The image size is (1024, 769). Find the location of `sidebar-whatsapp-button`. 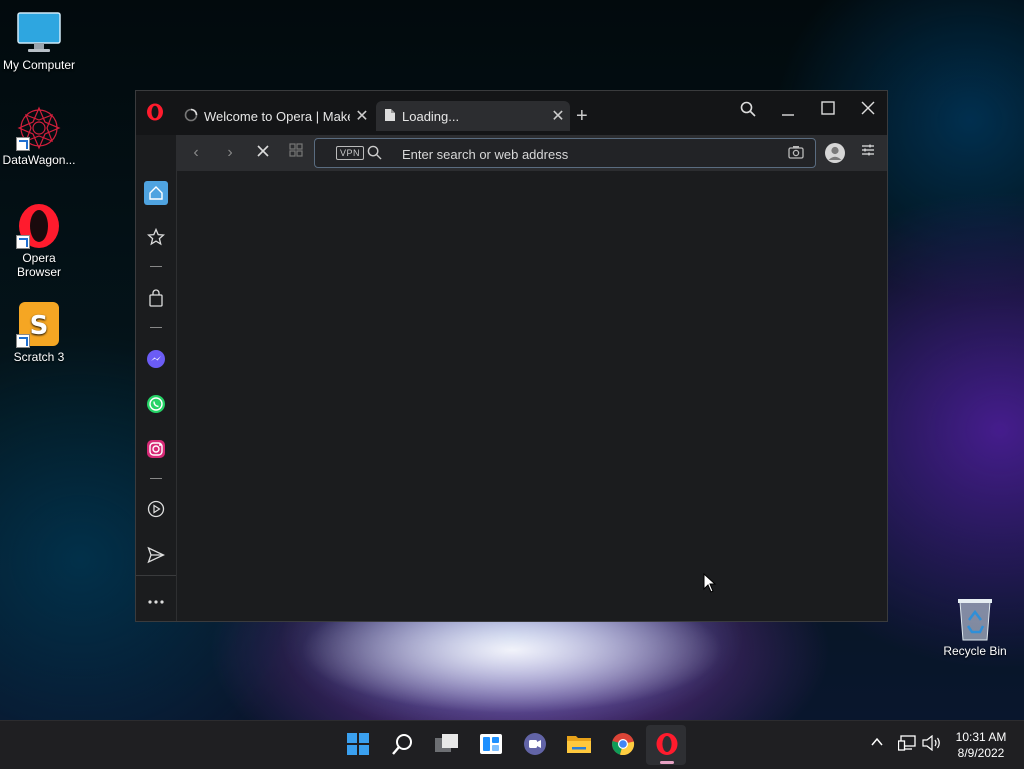

sidebar-whatsapp-button is located at coordinates (156, 404).